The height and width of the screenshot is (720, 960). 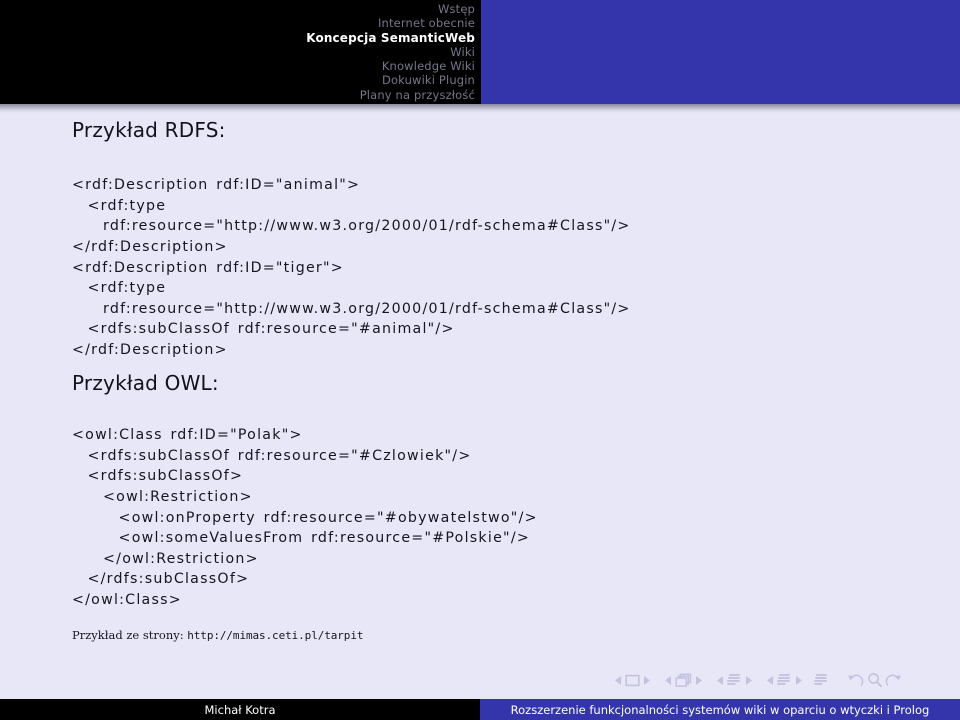 I want to click on presentation-icon, so click(x=821, y=680).